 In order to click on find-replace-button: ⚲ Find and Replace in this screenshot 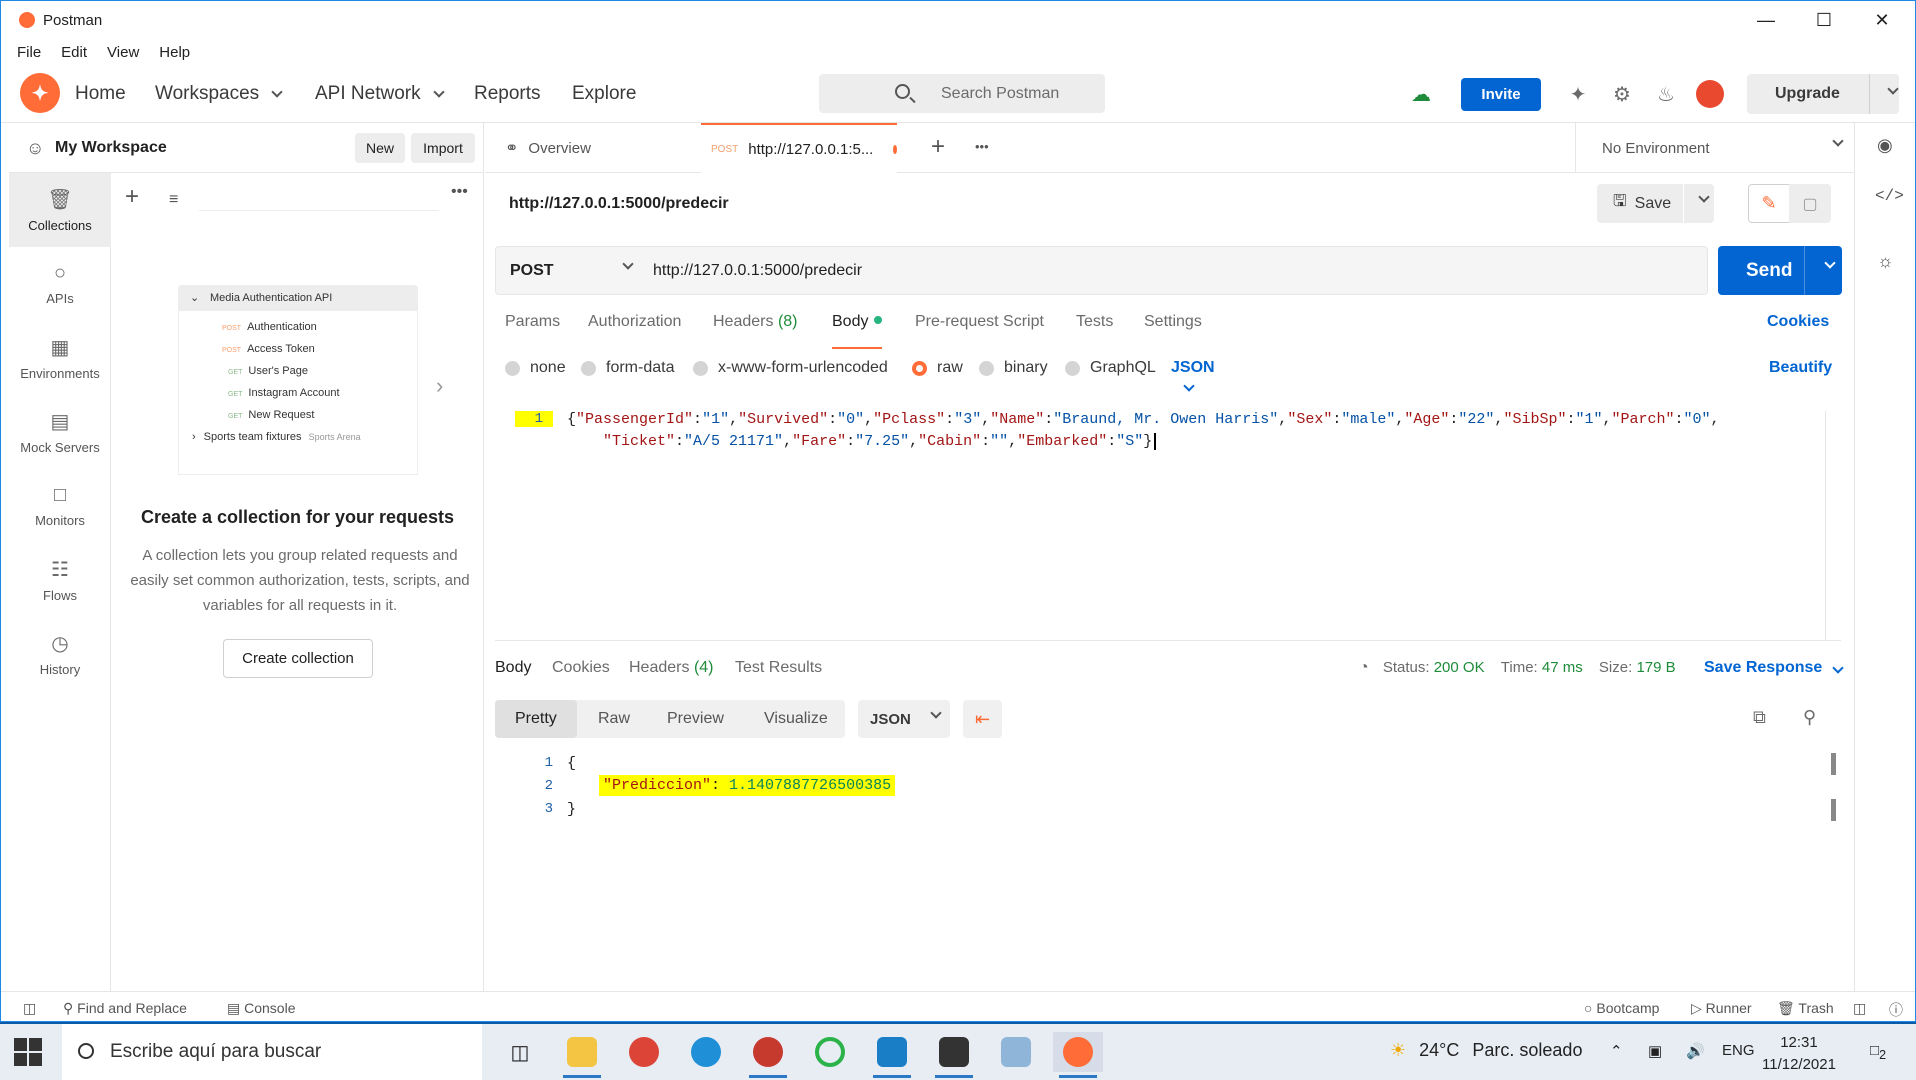, I will do `click(125, 1008)`.